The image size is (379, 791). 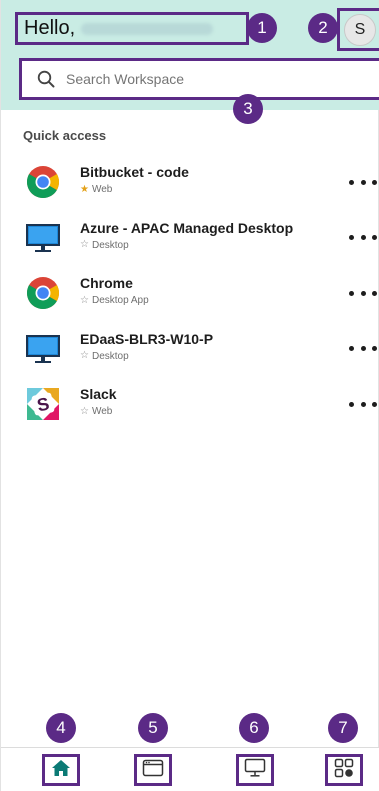 What do you see at coordinates (190, 412) in the screenshot?
I see `list-item: S Slack ☆ Web` at bounding box center [190, 412].